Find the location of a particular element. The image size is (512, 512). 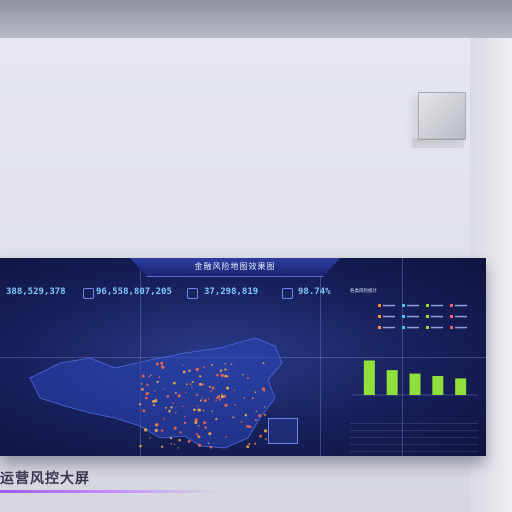

risk-legend-grid is located at coordinates (422, 316).